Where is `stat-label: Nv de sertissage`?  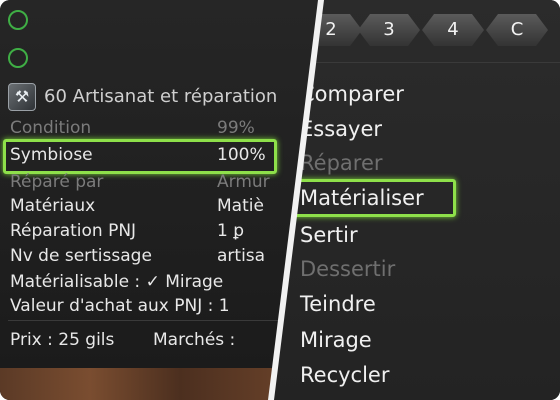 stat-label: Nv de sertissage is located at coordinates (81, 256).